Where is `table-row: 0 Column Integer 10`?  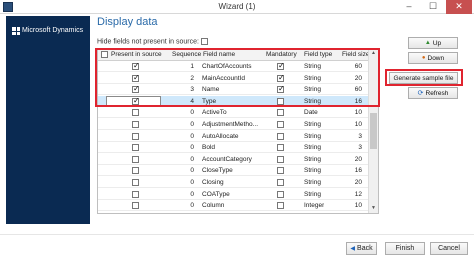 table-row: 0 Column Integer 10 is located at coordinates (233, 206).